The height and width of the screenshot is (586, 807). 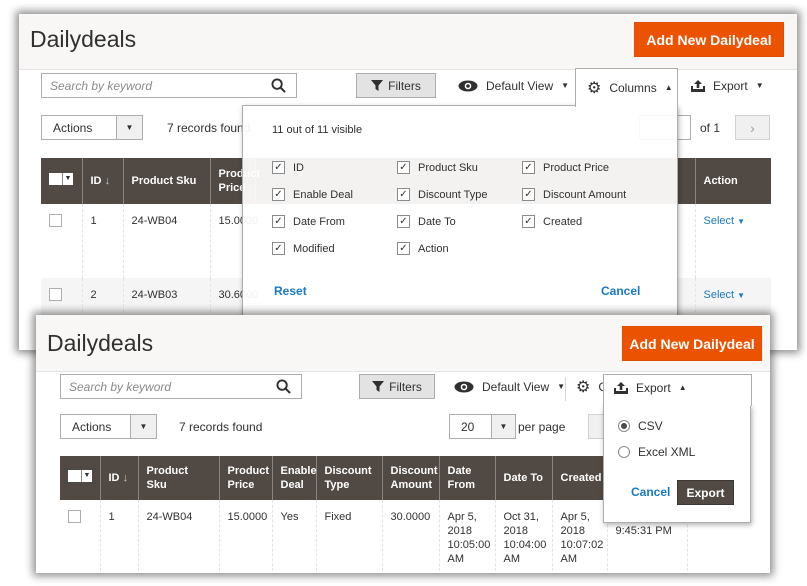 I want to click on page-header: Dailydeals Add New Dailydeal, so click(x=403, y=343).